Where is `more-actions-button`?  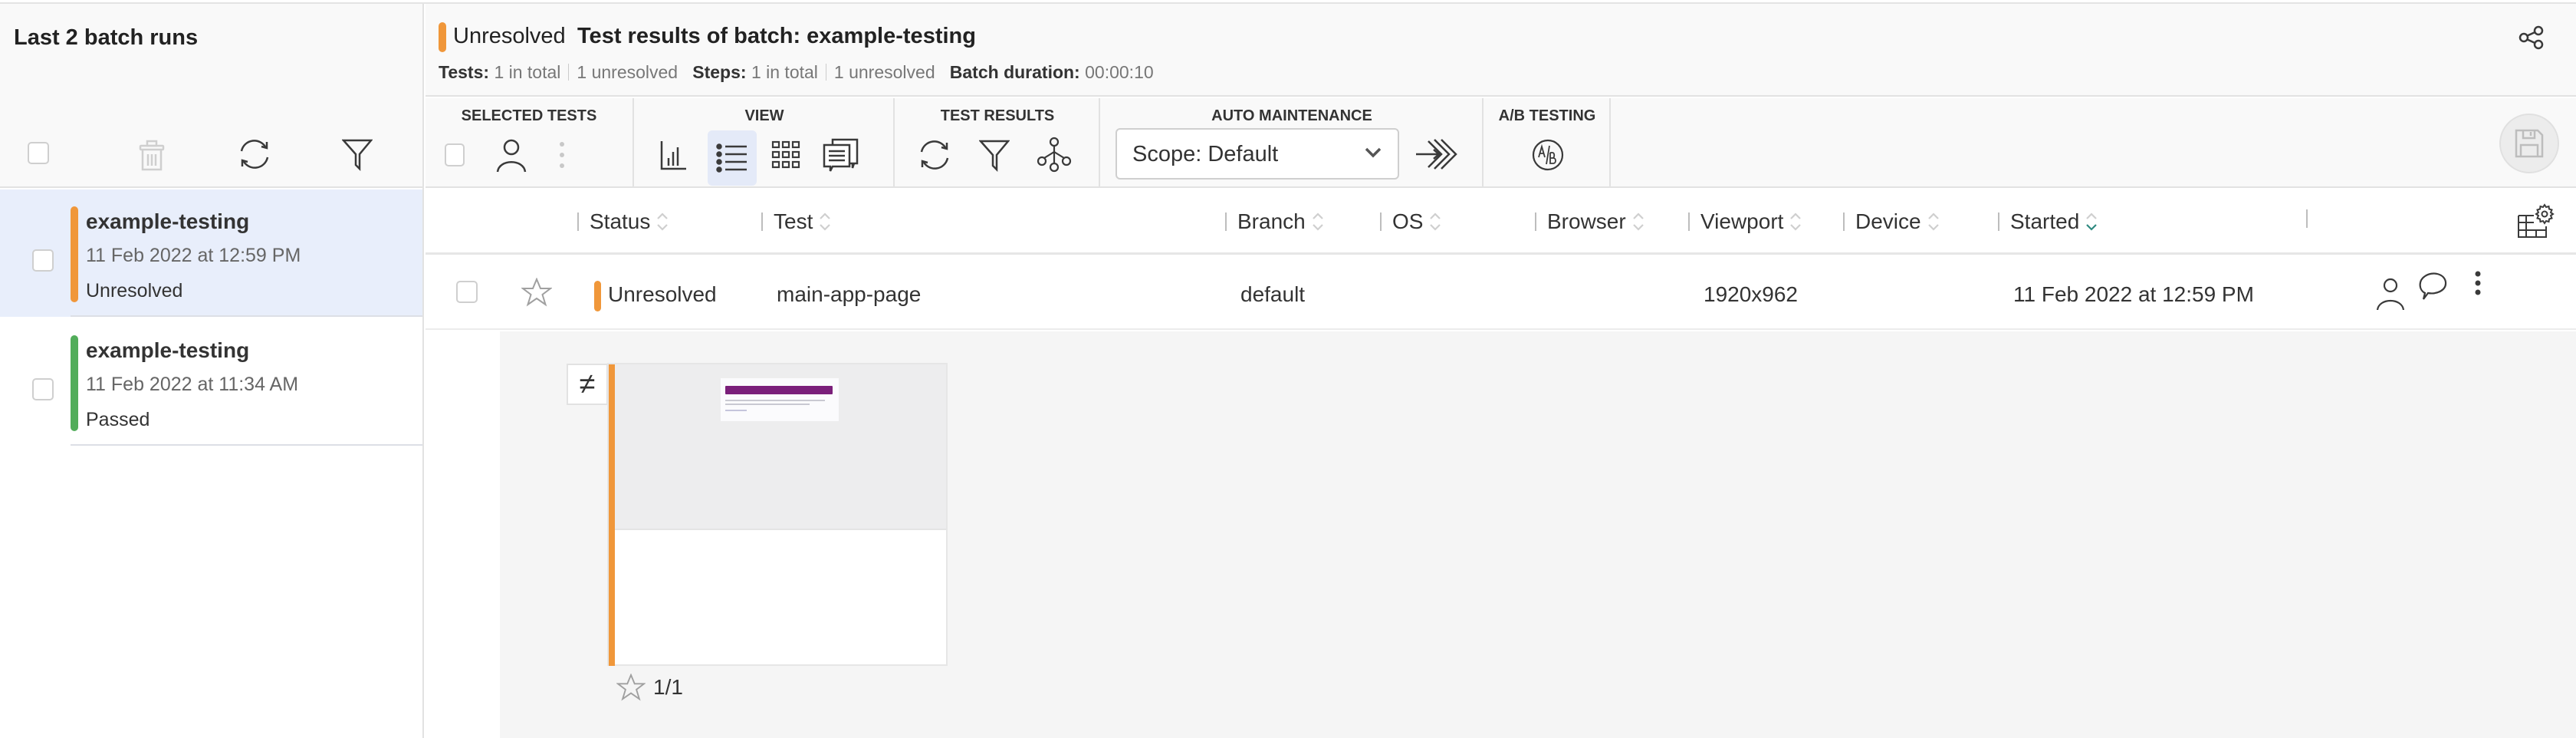 more-actions-button is located at coordinates (562, 155).